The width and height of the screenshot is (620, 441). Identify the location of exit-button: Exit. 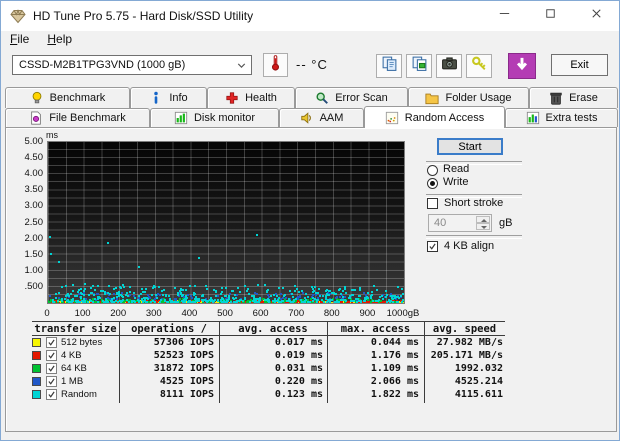
(579, 65).